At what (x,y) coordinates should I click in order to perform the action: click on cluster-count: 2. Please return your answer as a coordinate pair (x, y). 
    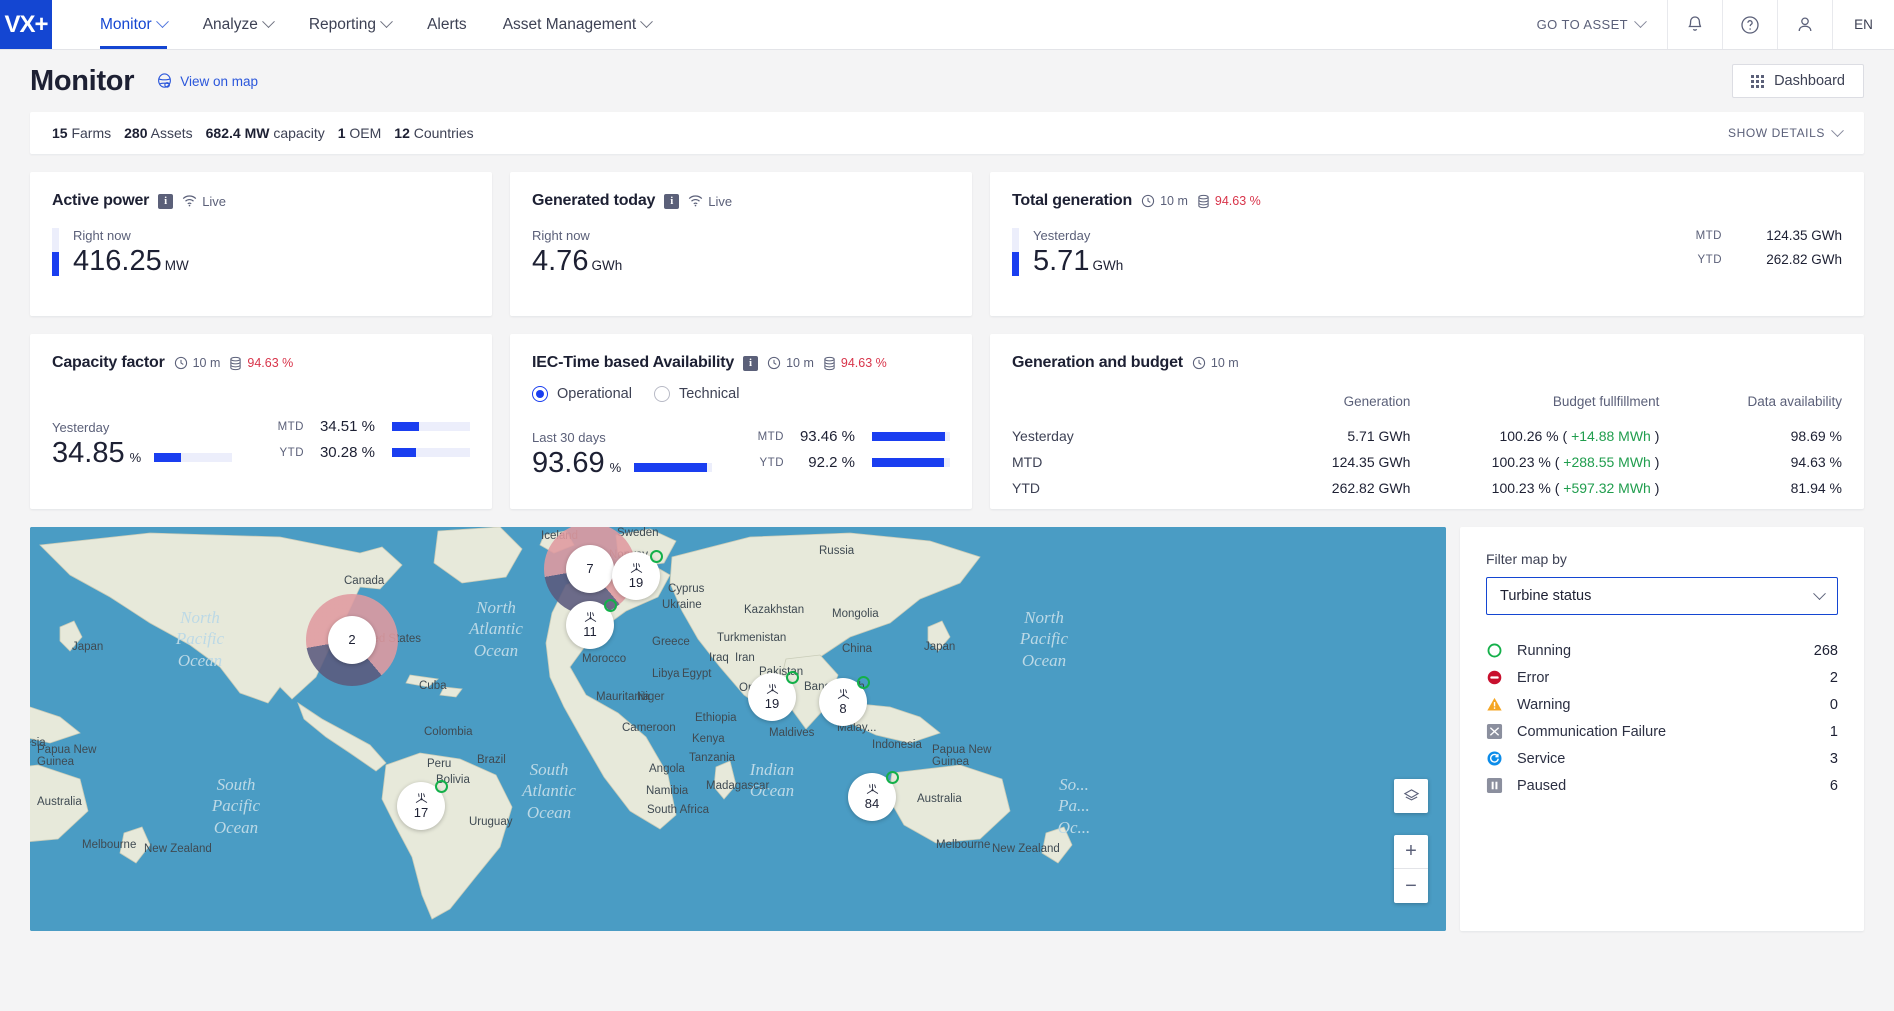
    Looking at the image, I should click on (352, 639).